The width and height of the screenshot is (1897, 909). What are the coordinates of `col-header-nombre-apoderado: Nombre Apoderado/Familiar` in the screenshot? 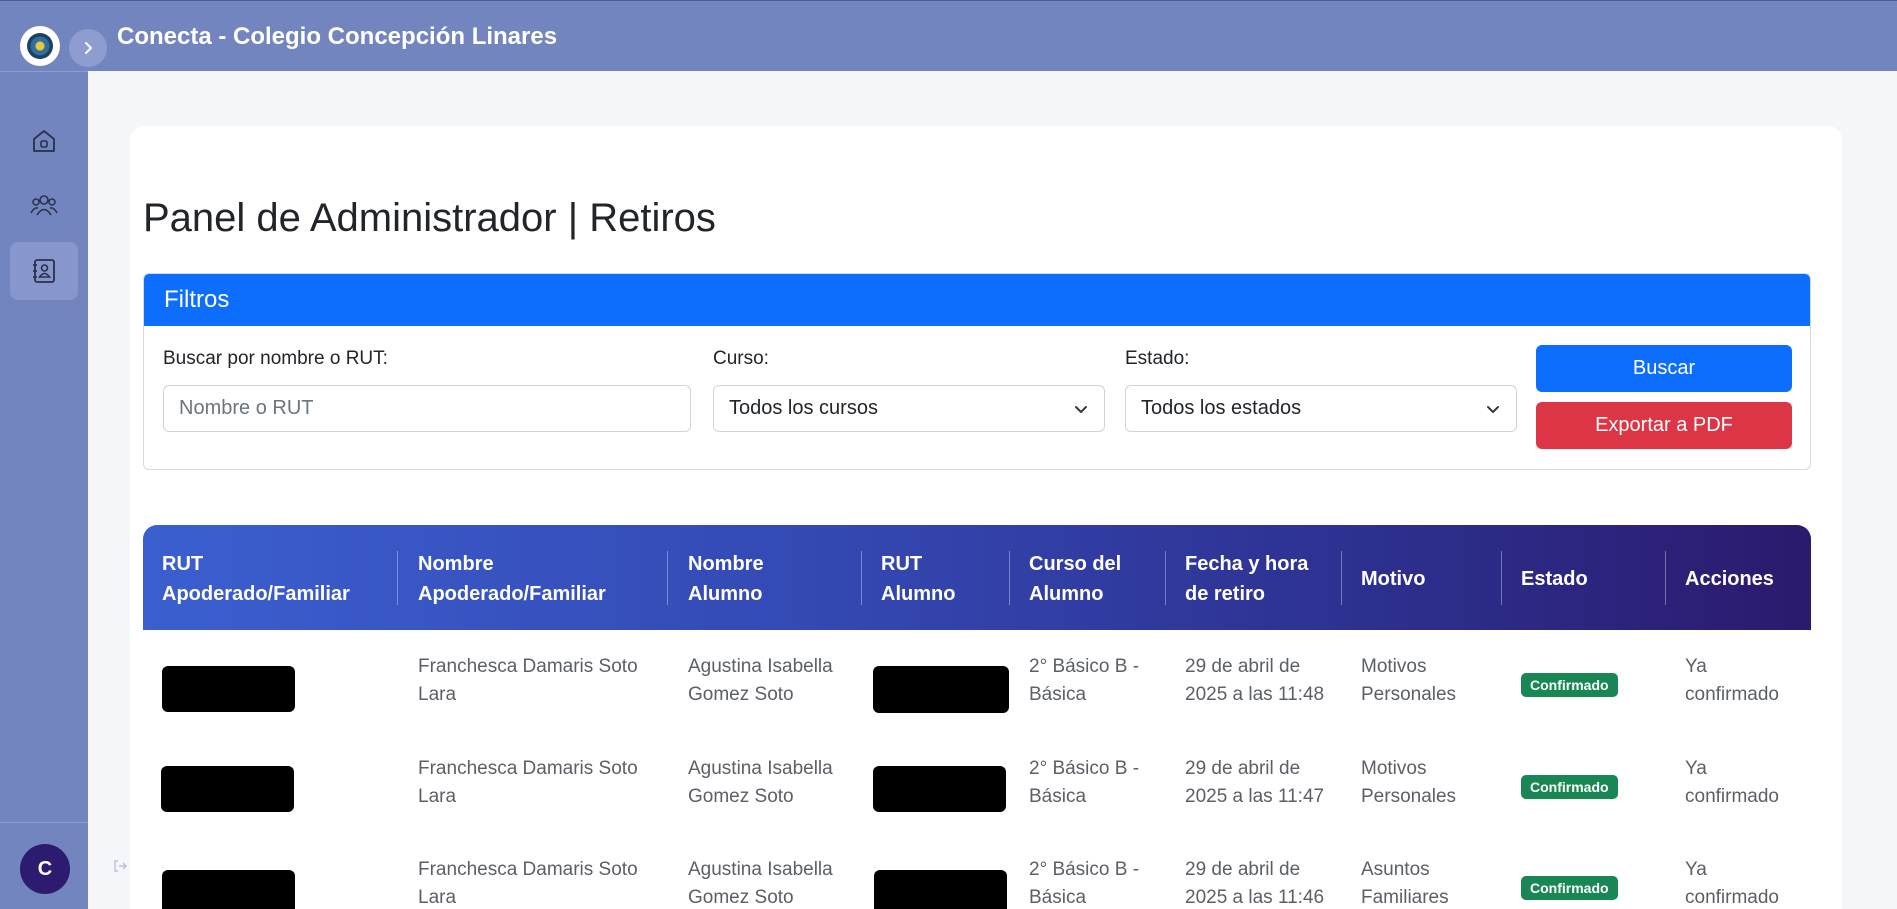 It's located at (512, 579).